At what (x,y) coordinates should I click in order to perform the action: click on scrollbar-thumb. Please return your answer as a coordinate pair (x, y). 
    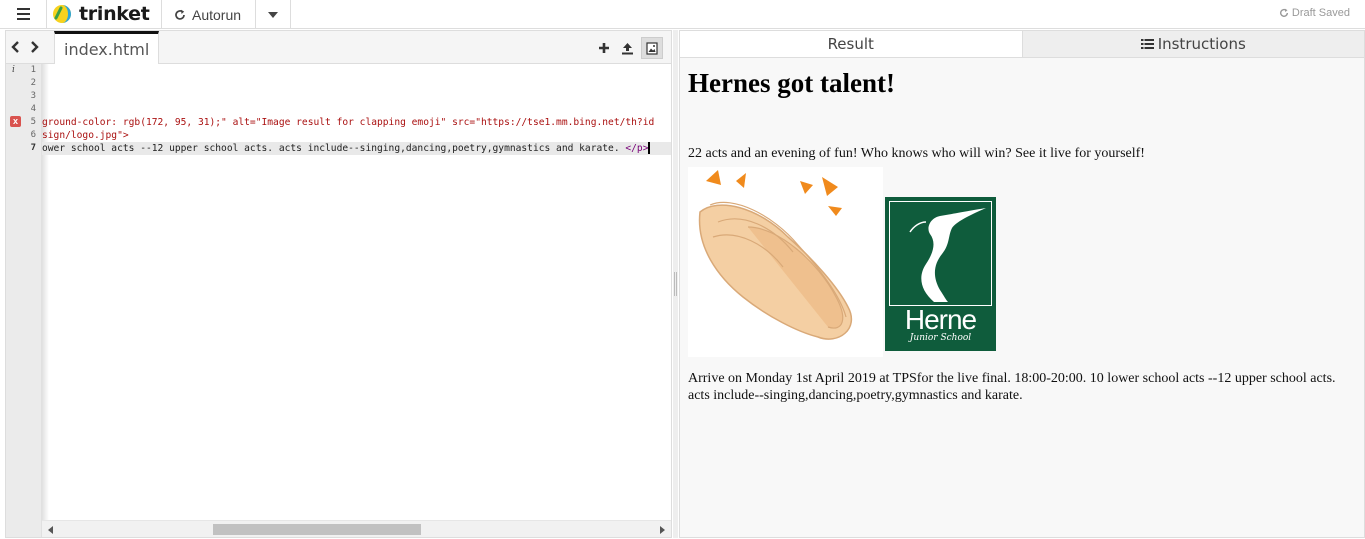
    Looking at the image, I should click on (317, 529).